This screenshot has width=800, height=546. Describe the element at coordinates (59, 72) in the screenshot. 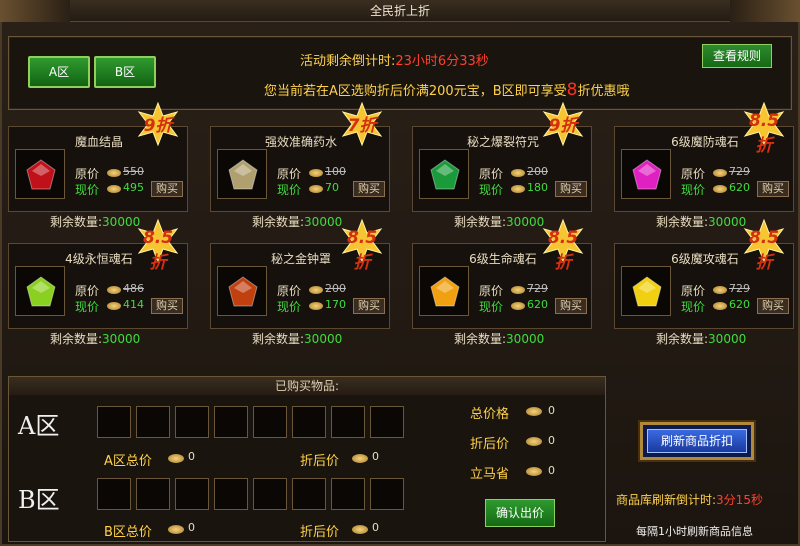

I see `zone-a-button: A区` at that location.